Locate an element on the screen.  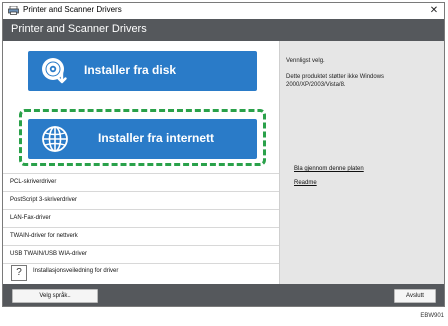
install-from-disk-button: Installer fra disk is located at coordinates (142, 71).